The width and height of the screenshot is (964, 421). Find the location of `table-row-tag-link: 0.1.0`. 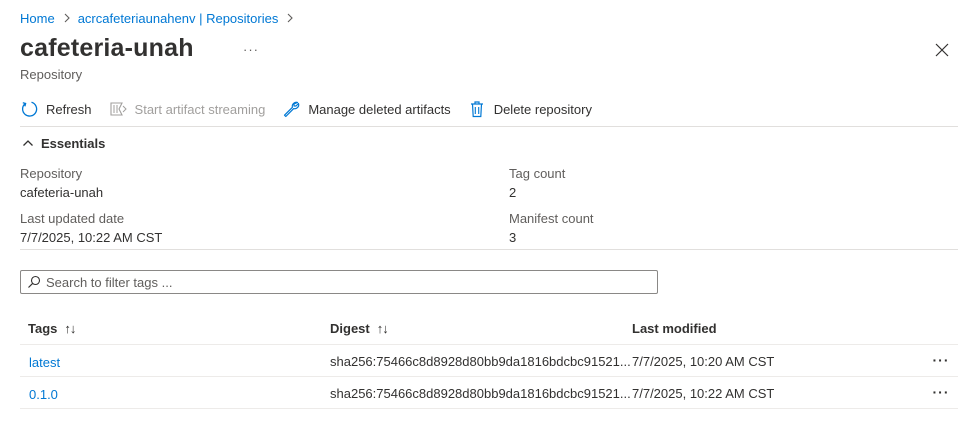

table-row-tag-link: 0.1.0 is located at coordinates (43, 394).